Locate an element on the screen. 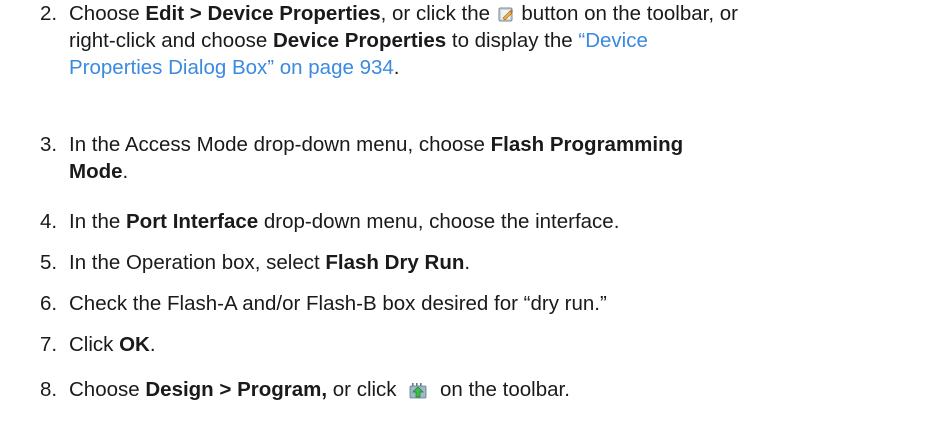 The image size is (929, 425). option-name: Flash Dry Run is located at coordinates (395, 262).